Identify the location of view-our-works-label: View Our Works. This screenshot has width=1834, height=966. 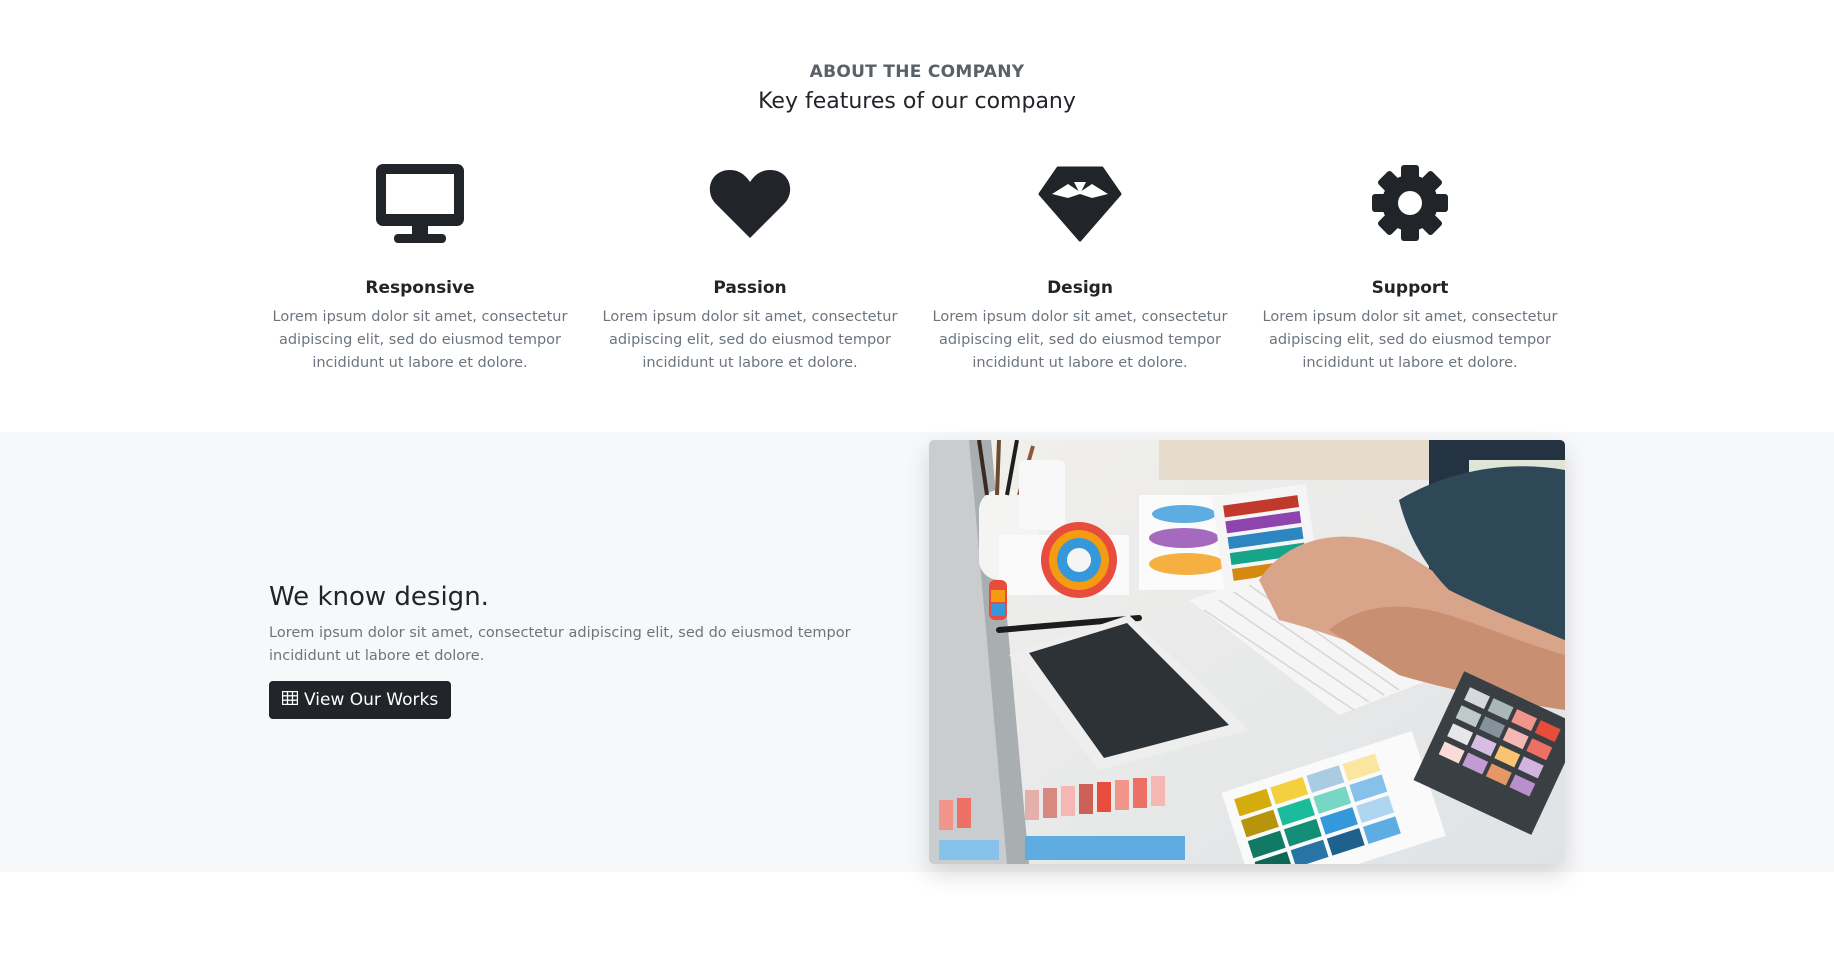
(371, 700).